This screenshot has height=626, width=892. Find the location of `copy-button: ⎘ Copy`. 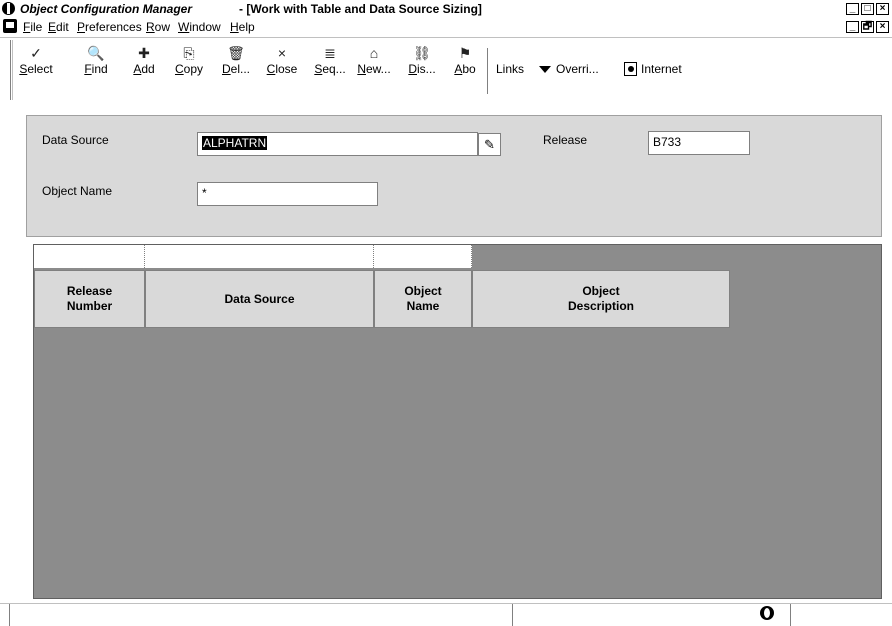

copy-button: ⎘ Copy is located at coordinates (189, 61).